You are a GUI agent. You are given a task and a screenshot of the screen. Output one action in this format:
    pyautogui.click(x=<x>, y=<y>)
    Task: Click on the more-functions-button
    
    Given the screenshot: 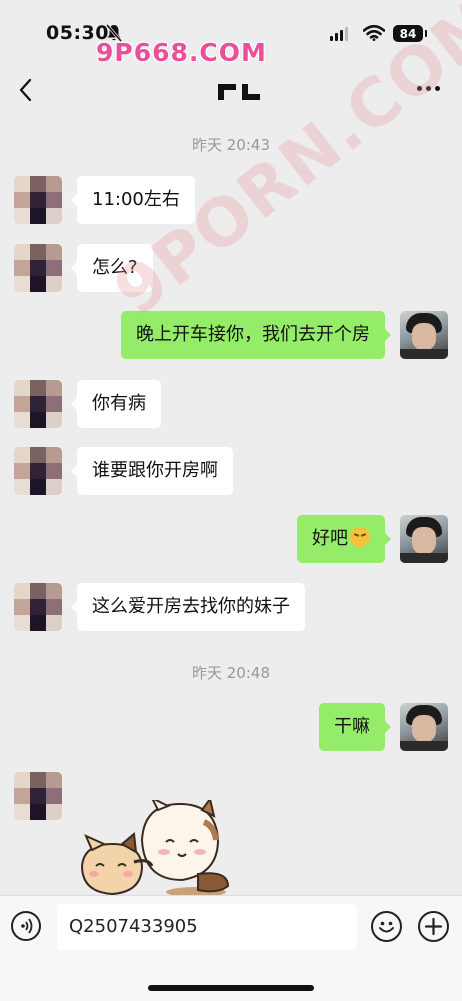 What is the action you would take?
    pyautogui.click(x=433, y=926)
    